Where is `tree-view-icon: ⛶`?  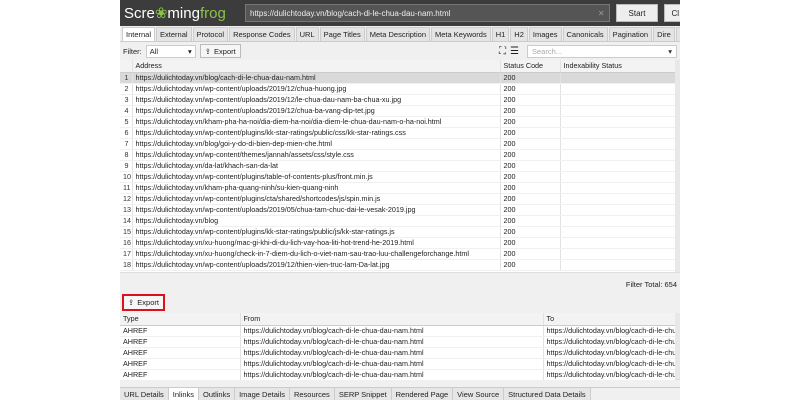
tree-view-icon: ⛶ is located at coordinates (502, 51).